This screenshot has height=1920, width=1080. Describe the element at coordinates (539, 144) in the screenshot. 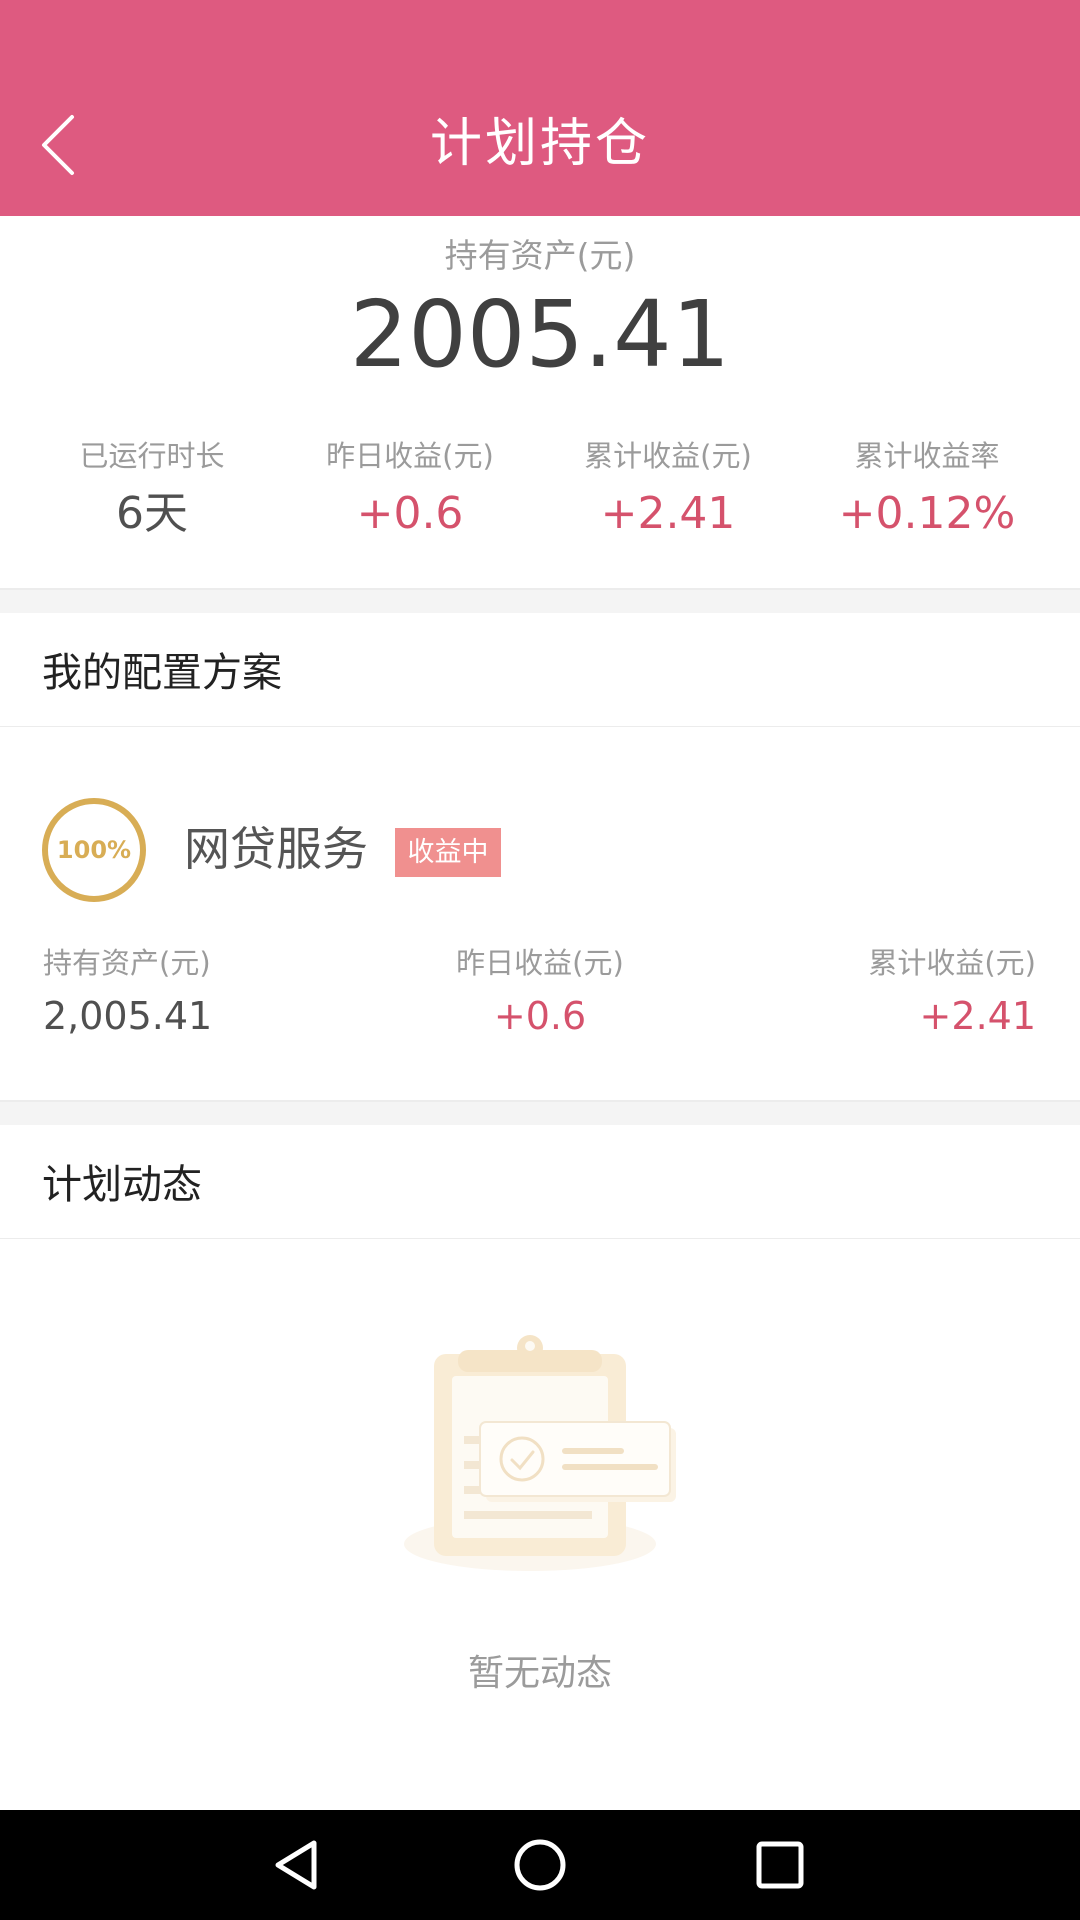

I see `page-title: 计划持仓` at that location.